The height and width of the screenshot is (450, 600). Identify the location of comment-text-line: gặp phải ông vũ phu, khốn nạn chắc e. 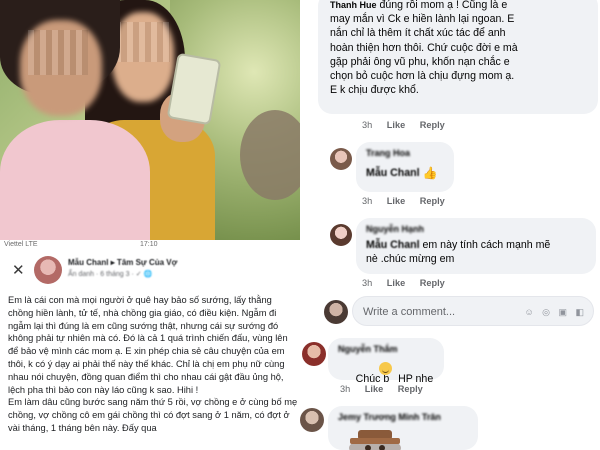
(420, 61).